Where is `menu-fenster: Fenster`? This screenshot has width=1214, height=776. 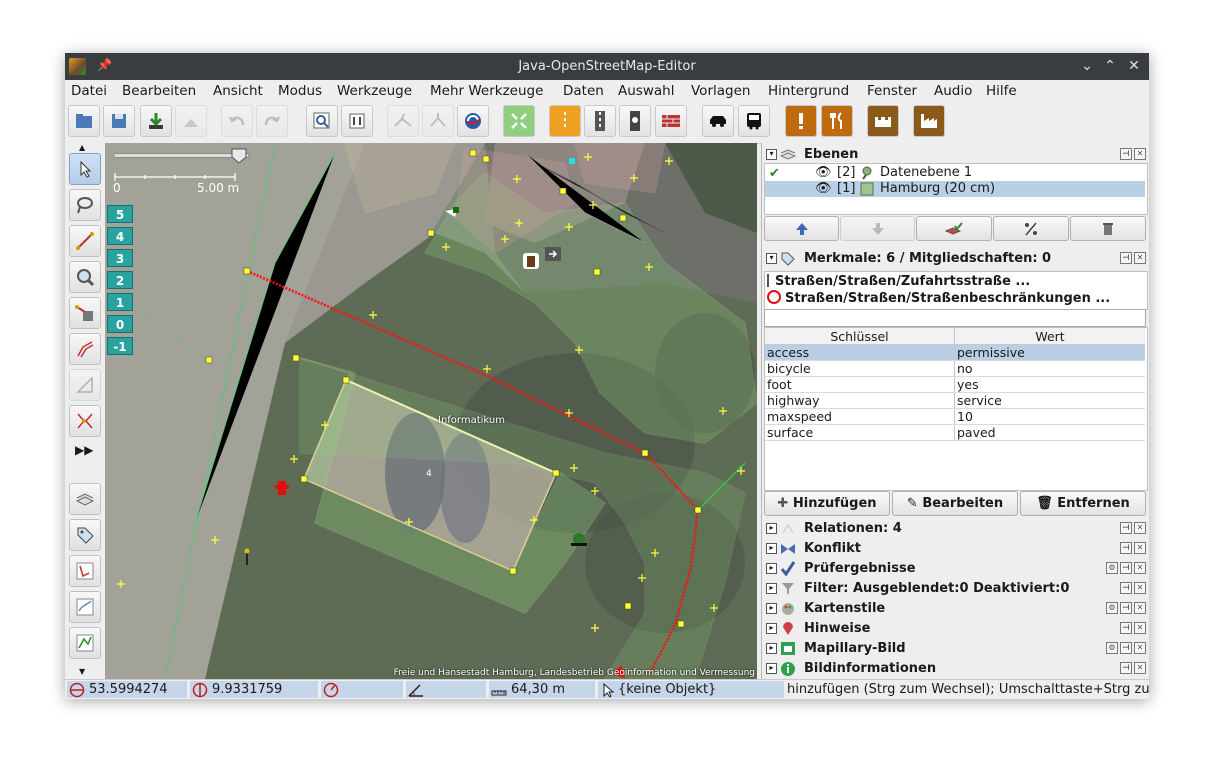 menu-fenster: Fenster is located at coordinates (892, 91).